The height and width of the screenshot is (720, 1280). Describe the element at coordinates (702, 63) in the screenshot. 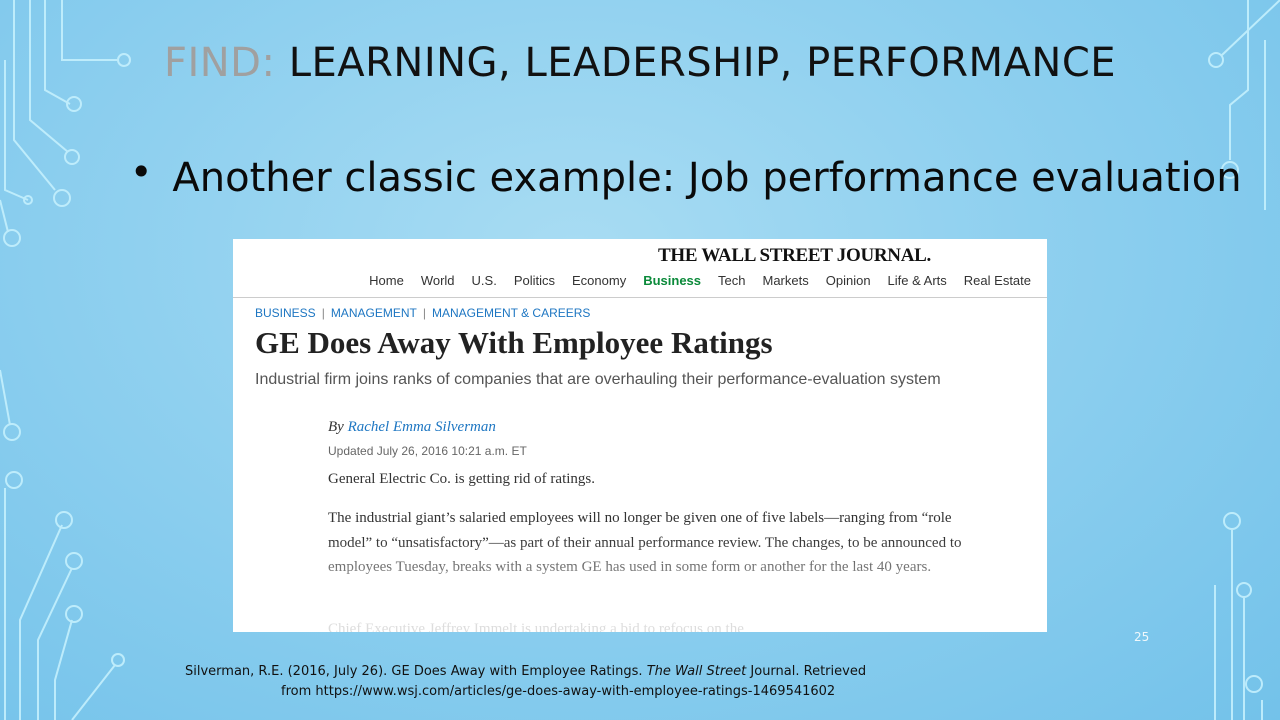

I see `title-main: LEARNING, LEADERSHIP, PERFORMANCE` at that location.